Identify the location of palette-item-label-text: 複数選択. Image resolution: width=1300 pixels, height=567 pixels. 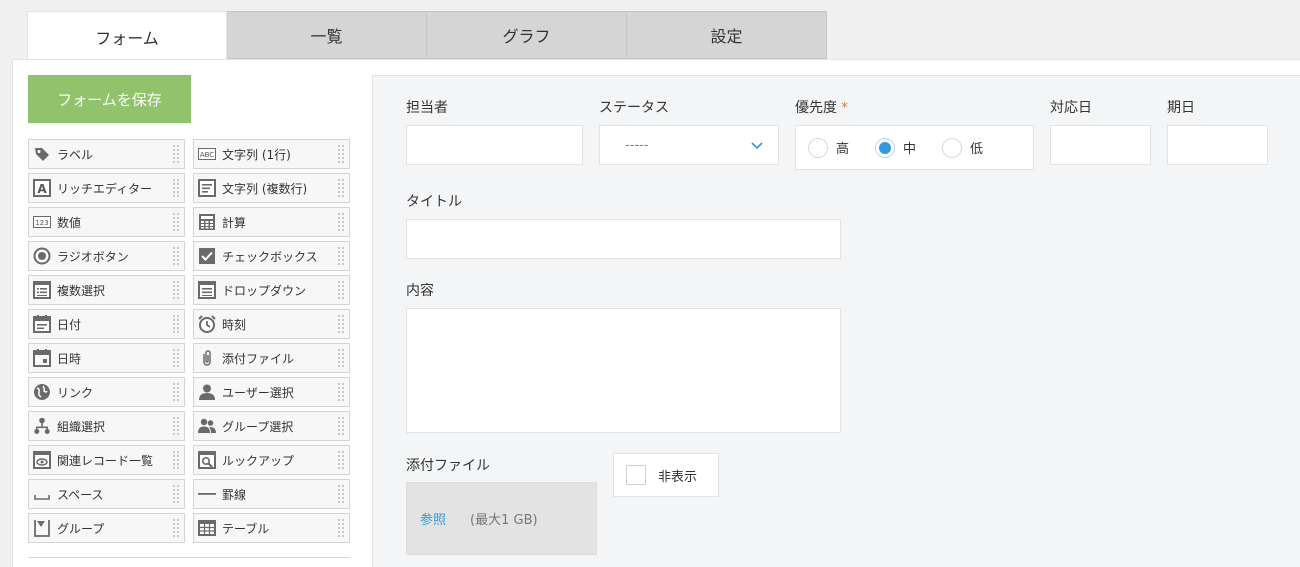
(81, 290).